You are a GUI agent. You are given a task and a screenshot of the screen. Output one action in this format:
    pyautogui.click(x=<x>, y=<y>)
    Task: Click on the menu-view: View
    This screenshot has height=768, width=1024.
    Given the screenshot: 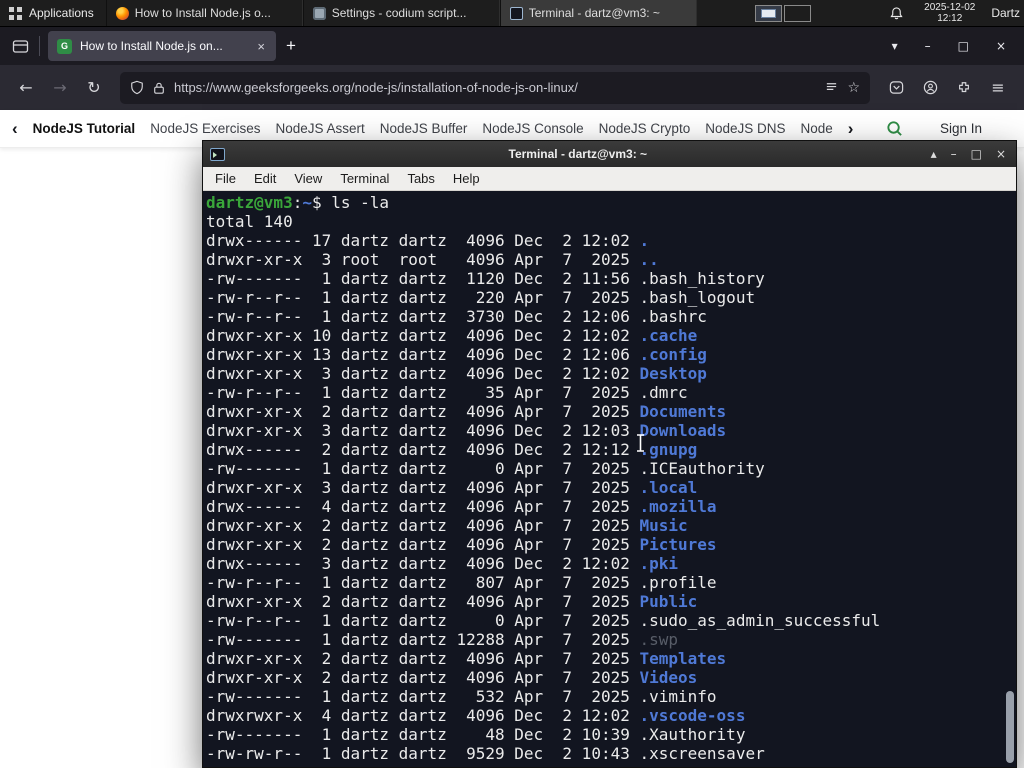 What is the action you would take?
    pyautogui.click(x=308, y=178)
    